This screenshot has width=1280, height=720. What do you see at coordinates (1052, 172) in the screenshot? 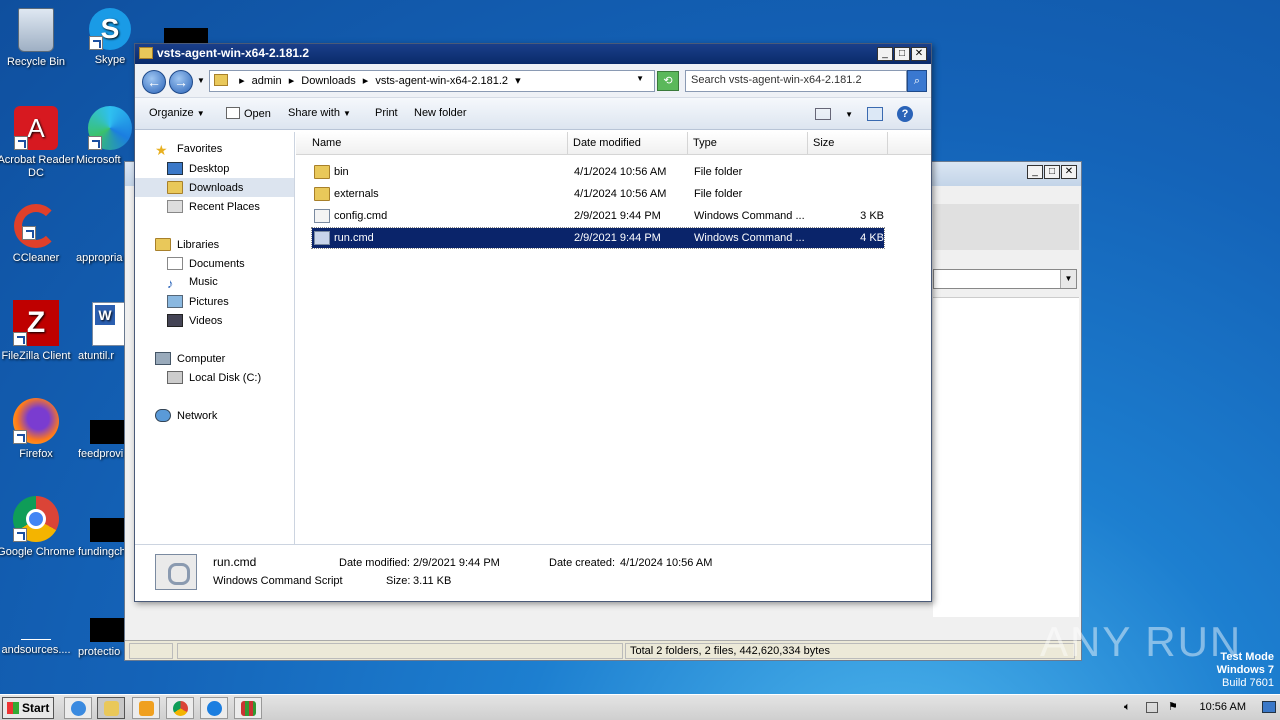
I see `bg-maximize-button: □` at bounding box center [1052, 172].